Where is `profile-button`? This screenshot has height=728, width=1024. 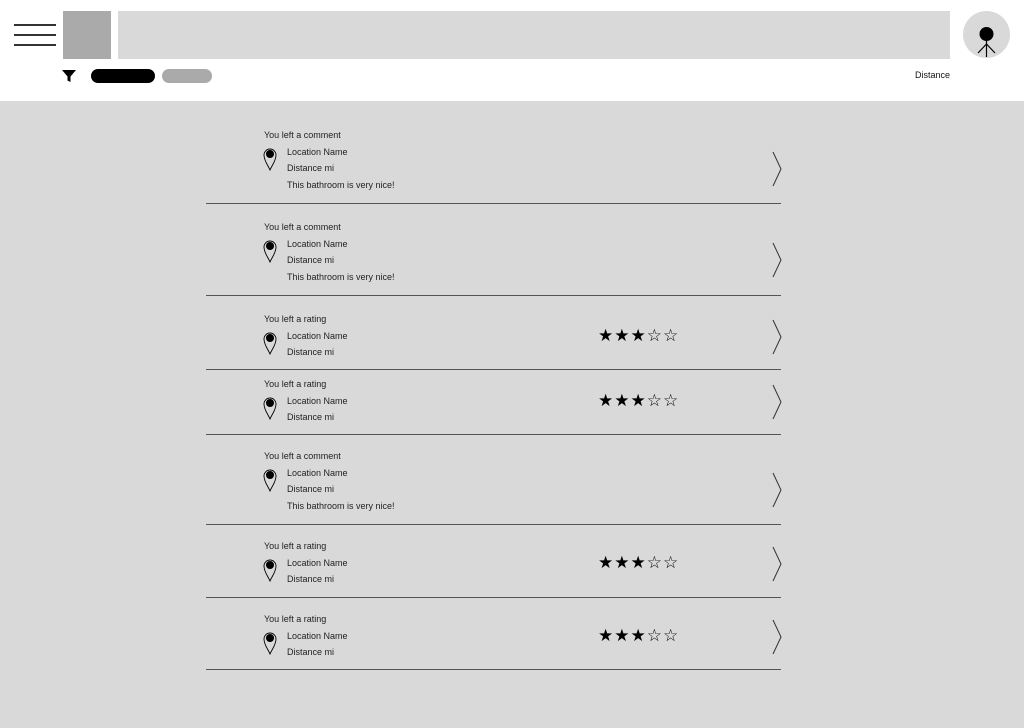
profile-button is located at coordinates (986, 34).